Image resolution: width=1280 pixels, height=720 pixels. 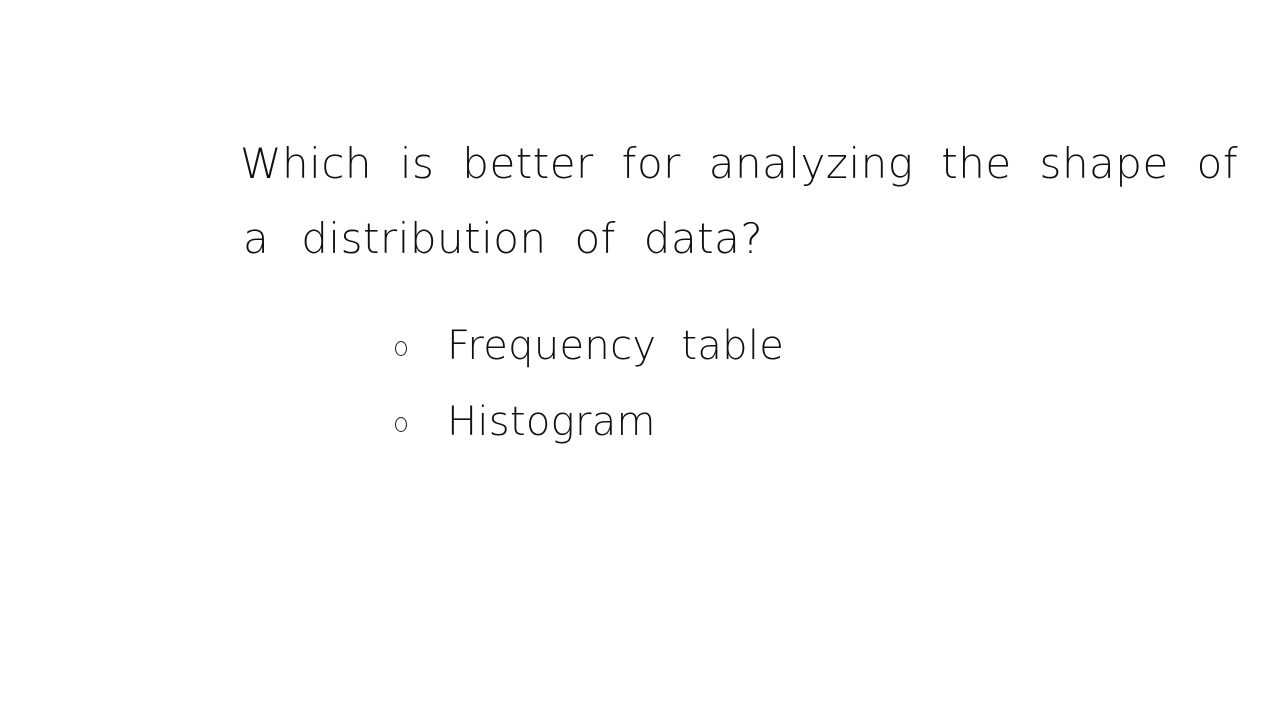 I want to click on question-text-line-2: a distribution of data?, so click(x=503, y=239).